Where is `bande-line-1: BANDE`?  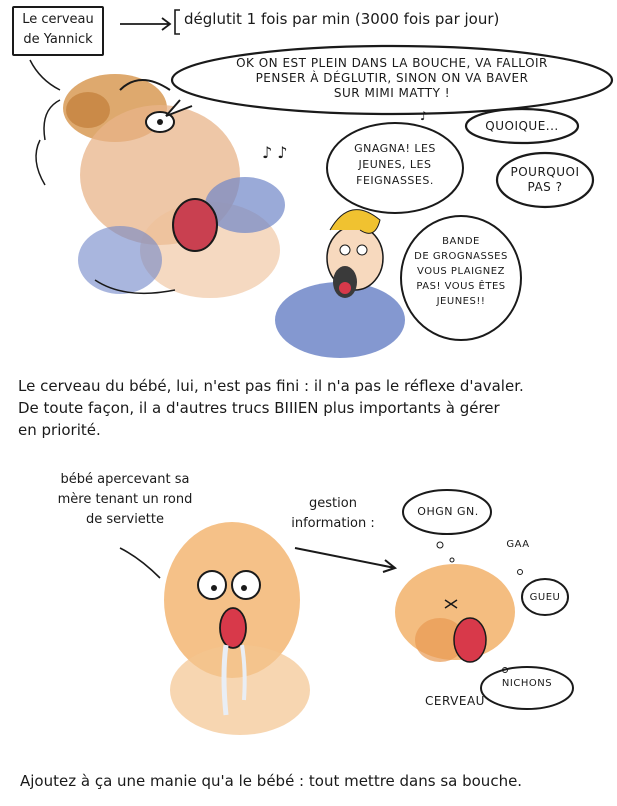 bande-line-1: BANDE is located at coordinates (461, 241).